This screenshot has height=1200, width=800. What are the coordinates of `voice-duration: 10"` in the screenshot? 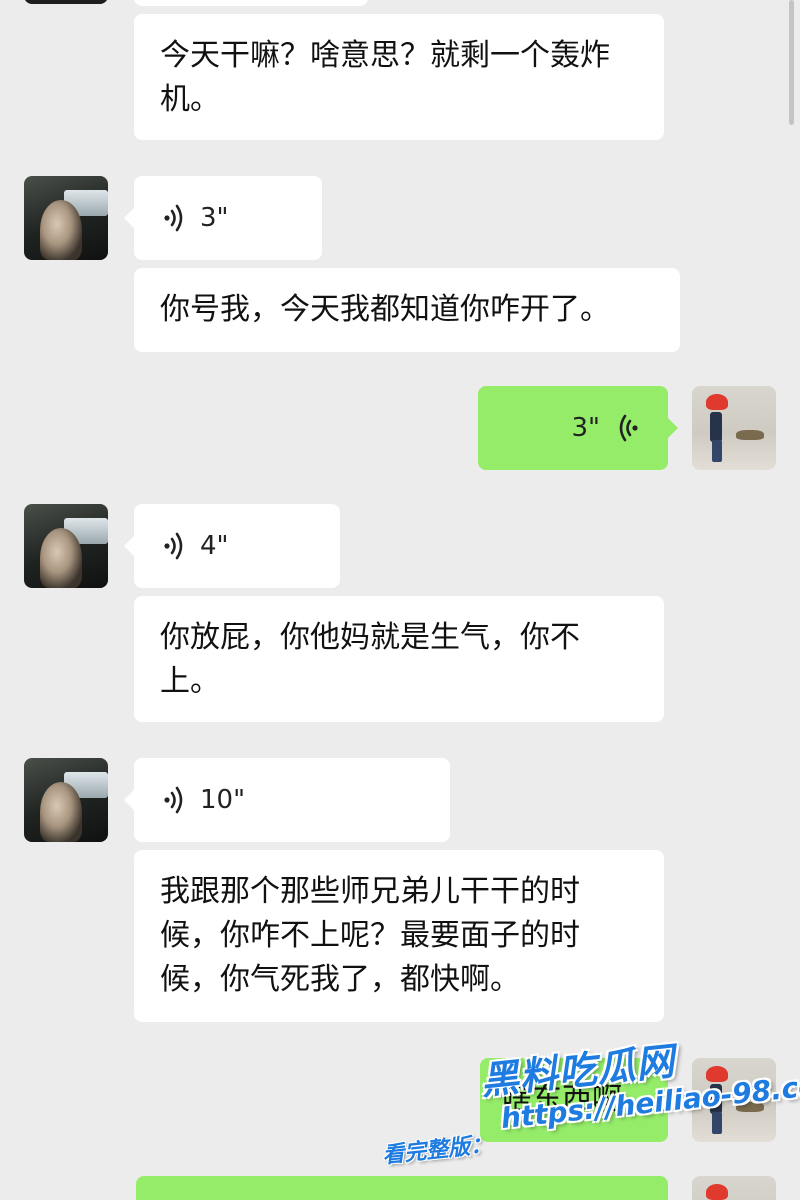 It's located at (223, 800).